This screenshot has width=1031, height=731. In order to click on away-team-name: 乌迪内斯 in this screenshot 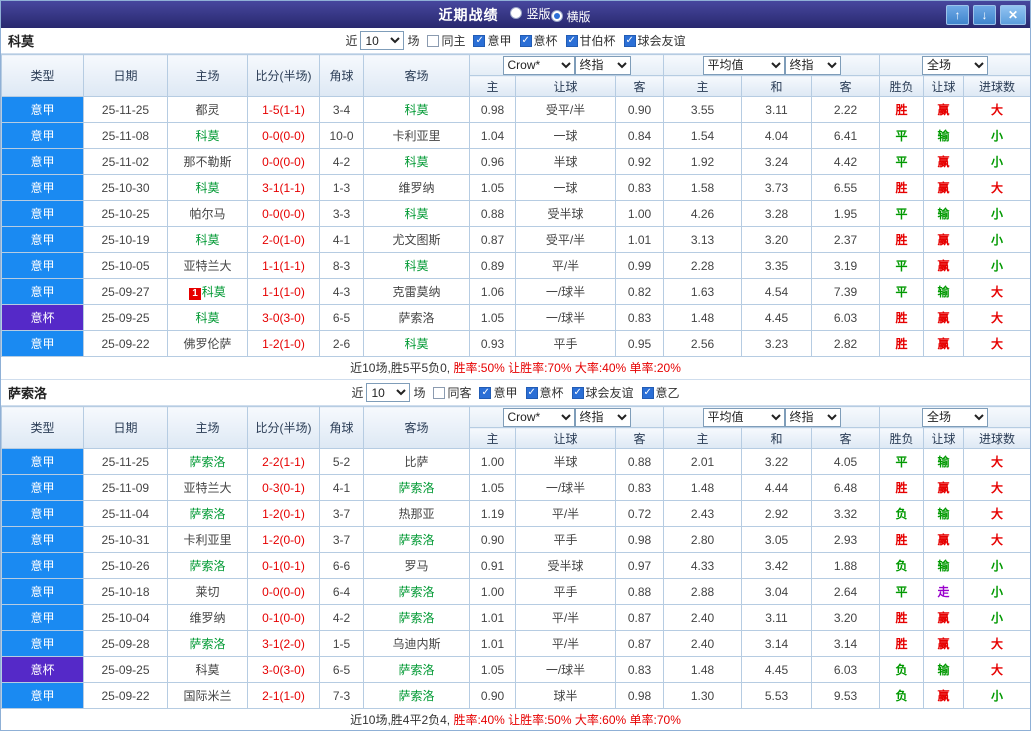, I will do `click(416, 644)`.